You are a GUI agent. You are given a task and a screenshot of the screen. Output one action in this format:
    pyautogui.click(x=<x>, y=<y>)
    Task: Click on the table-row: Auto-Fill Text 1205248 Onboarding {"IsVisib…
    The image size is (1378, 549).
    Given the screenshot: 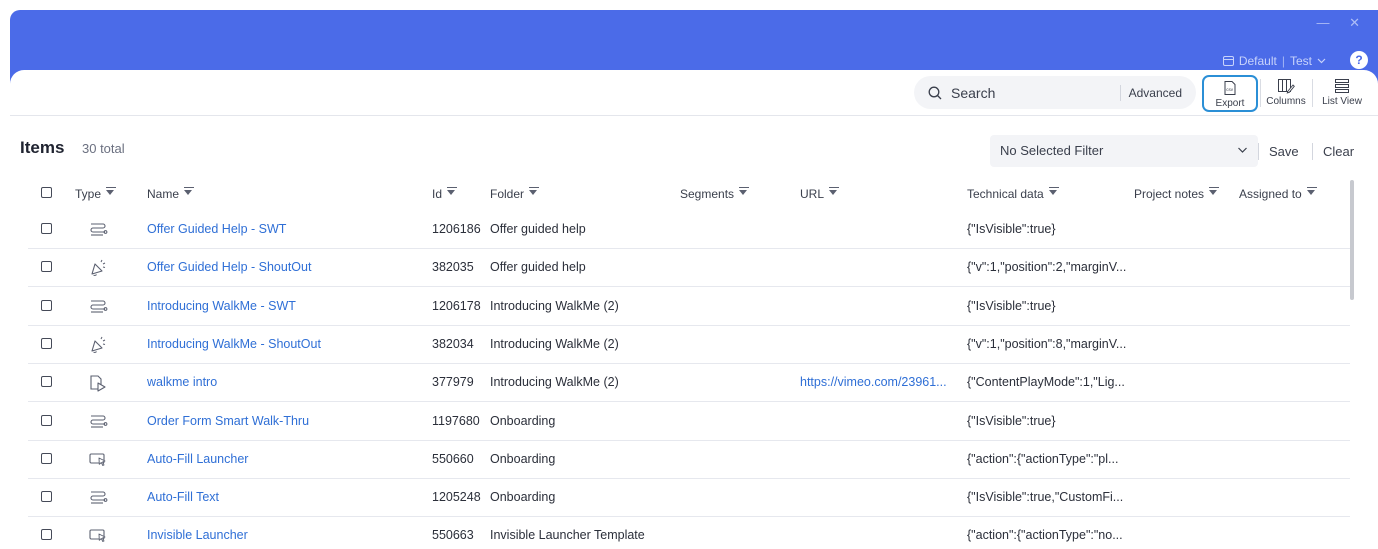 What is the action you would take?
    pyautogui.click(x=689, y=498)
    